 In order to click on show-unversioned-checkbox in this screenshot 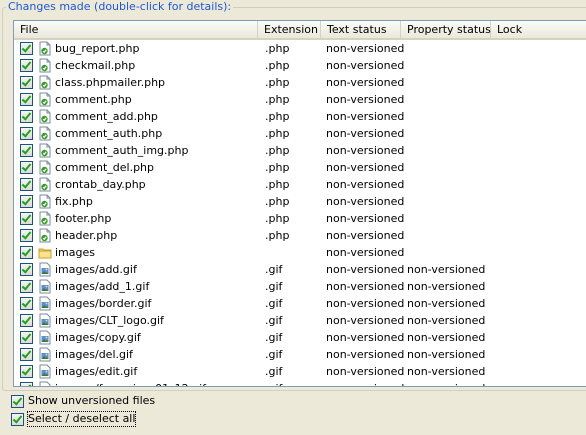, I will do `click(17, 401)`.